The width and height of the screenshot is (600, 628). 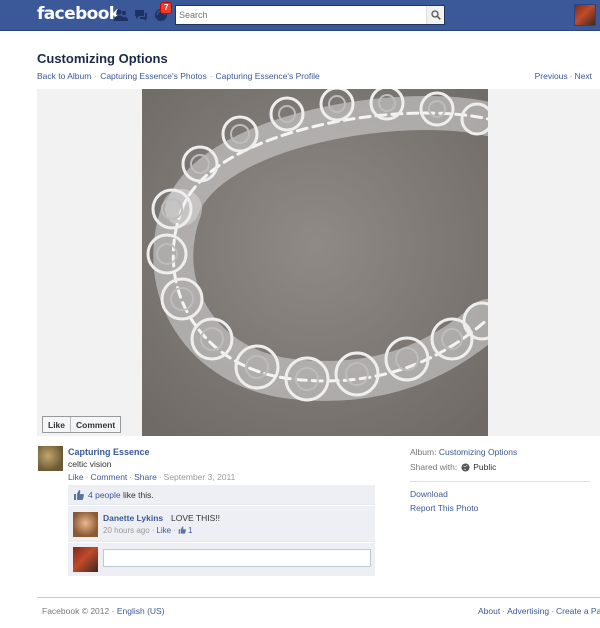 I want to click on previous-link: Previous, so click(x=551, y=76).